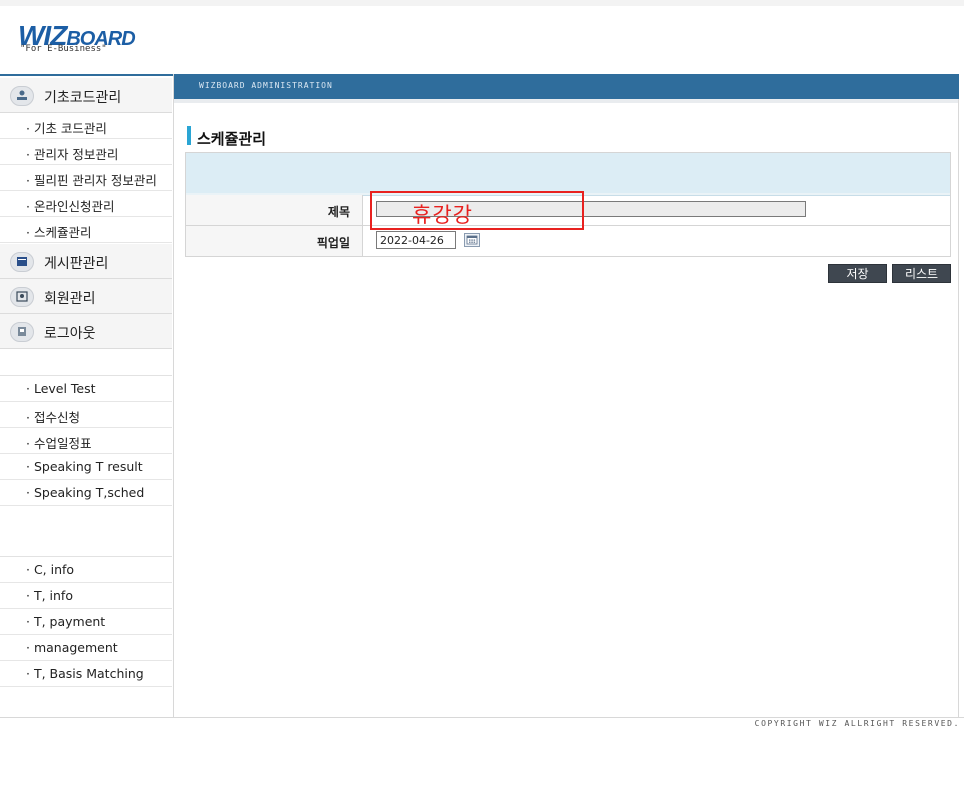 The width and height of the screenshot is (964, 788). I want to click on sidebar-item-class-schedule: · 수업일정표, so click(86, 441).